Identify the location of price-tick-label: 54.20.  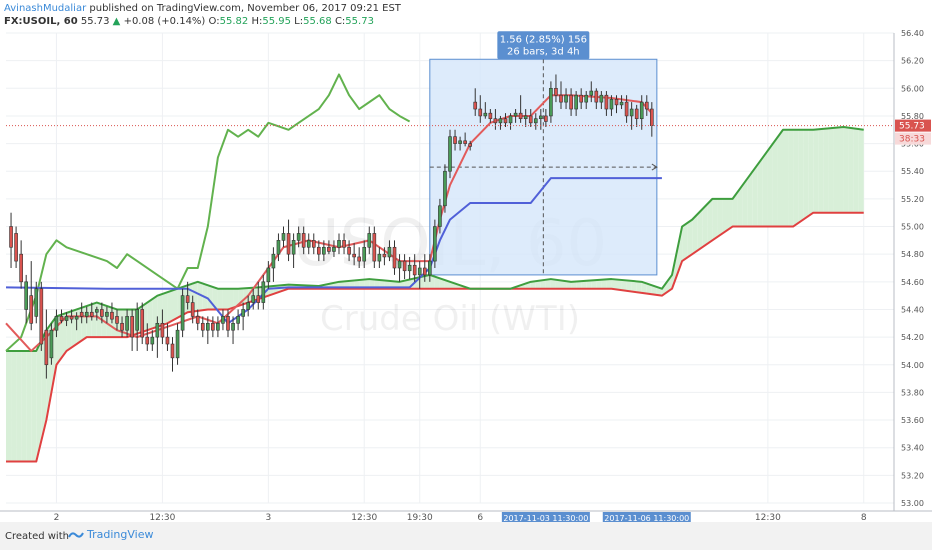
(912, 337).